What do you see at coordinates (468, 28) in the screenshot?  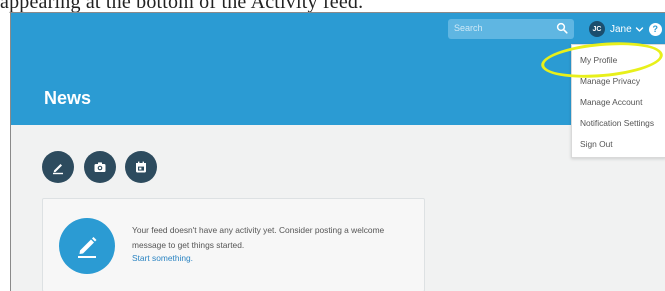 I see `search-placeholder: Search` at bounding box center [468, 28].